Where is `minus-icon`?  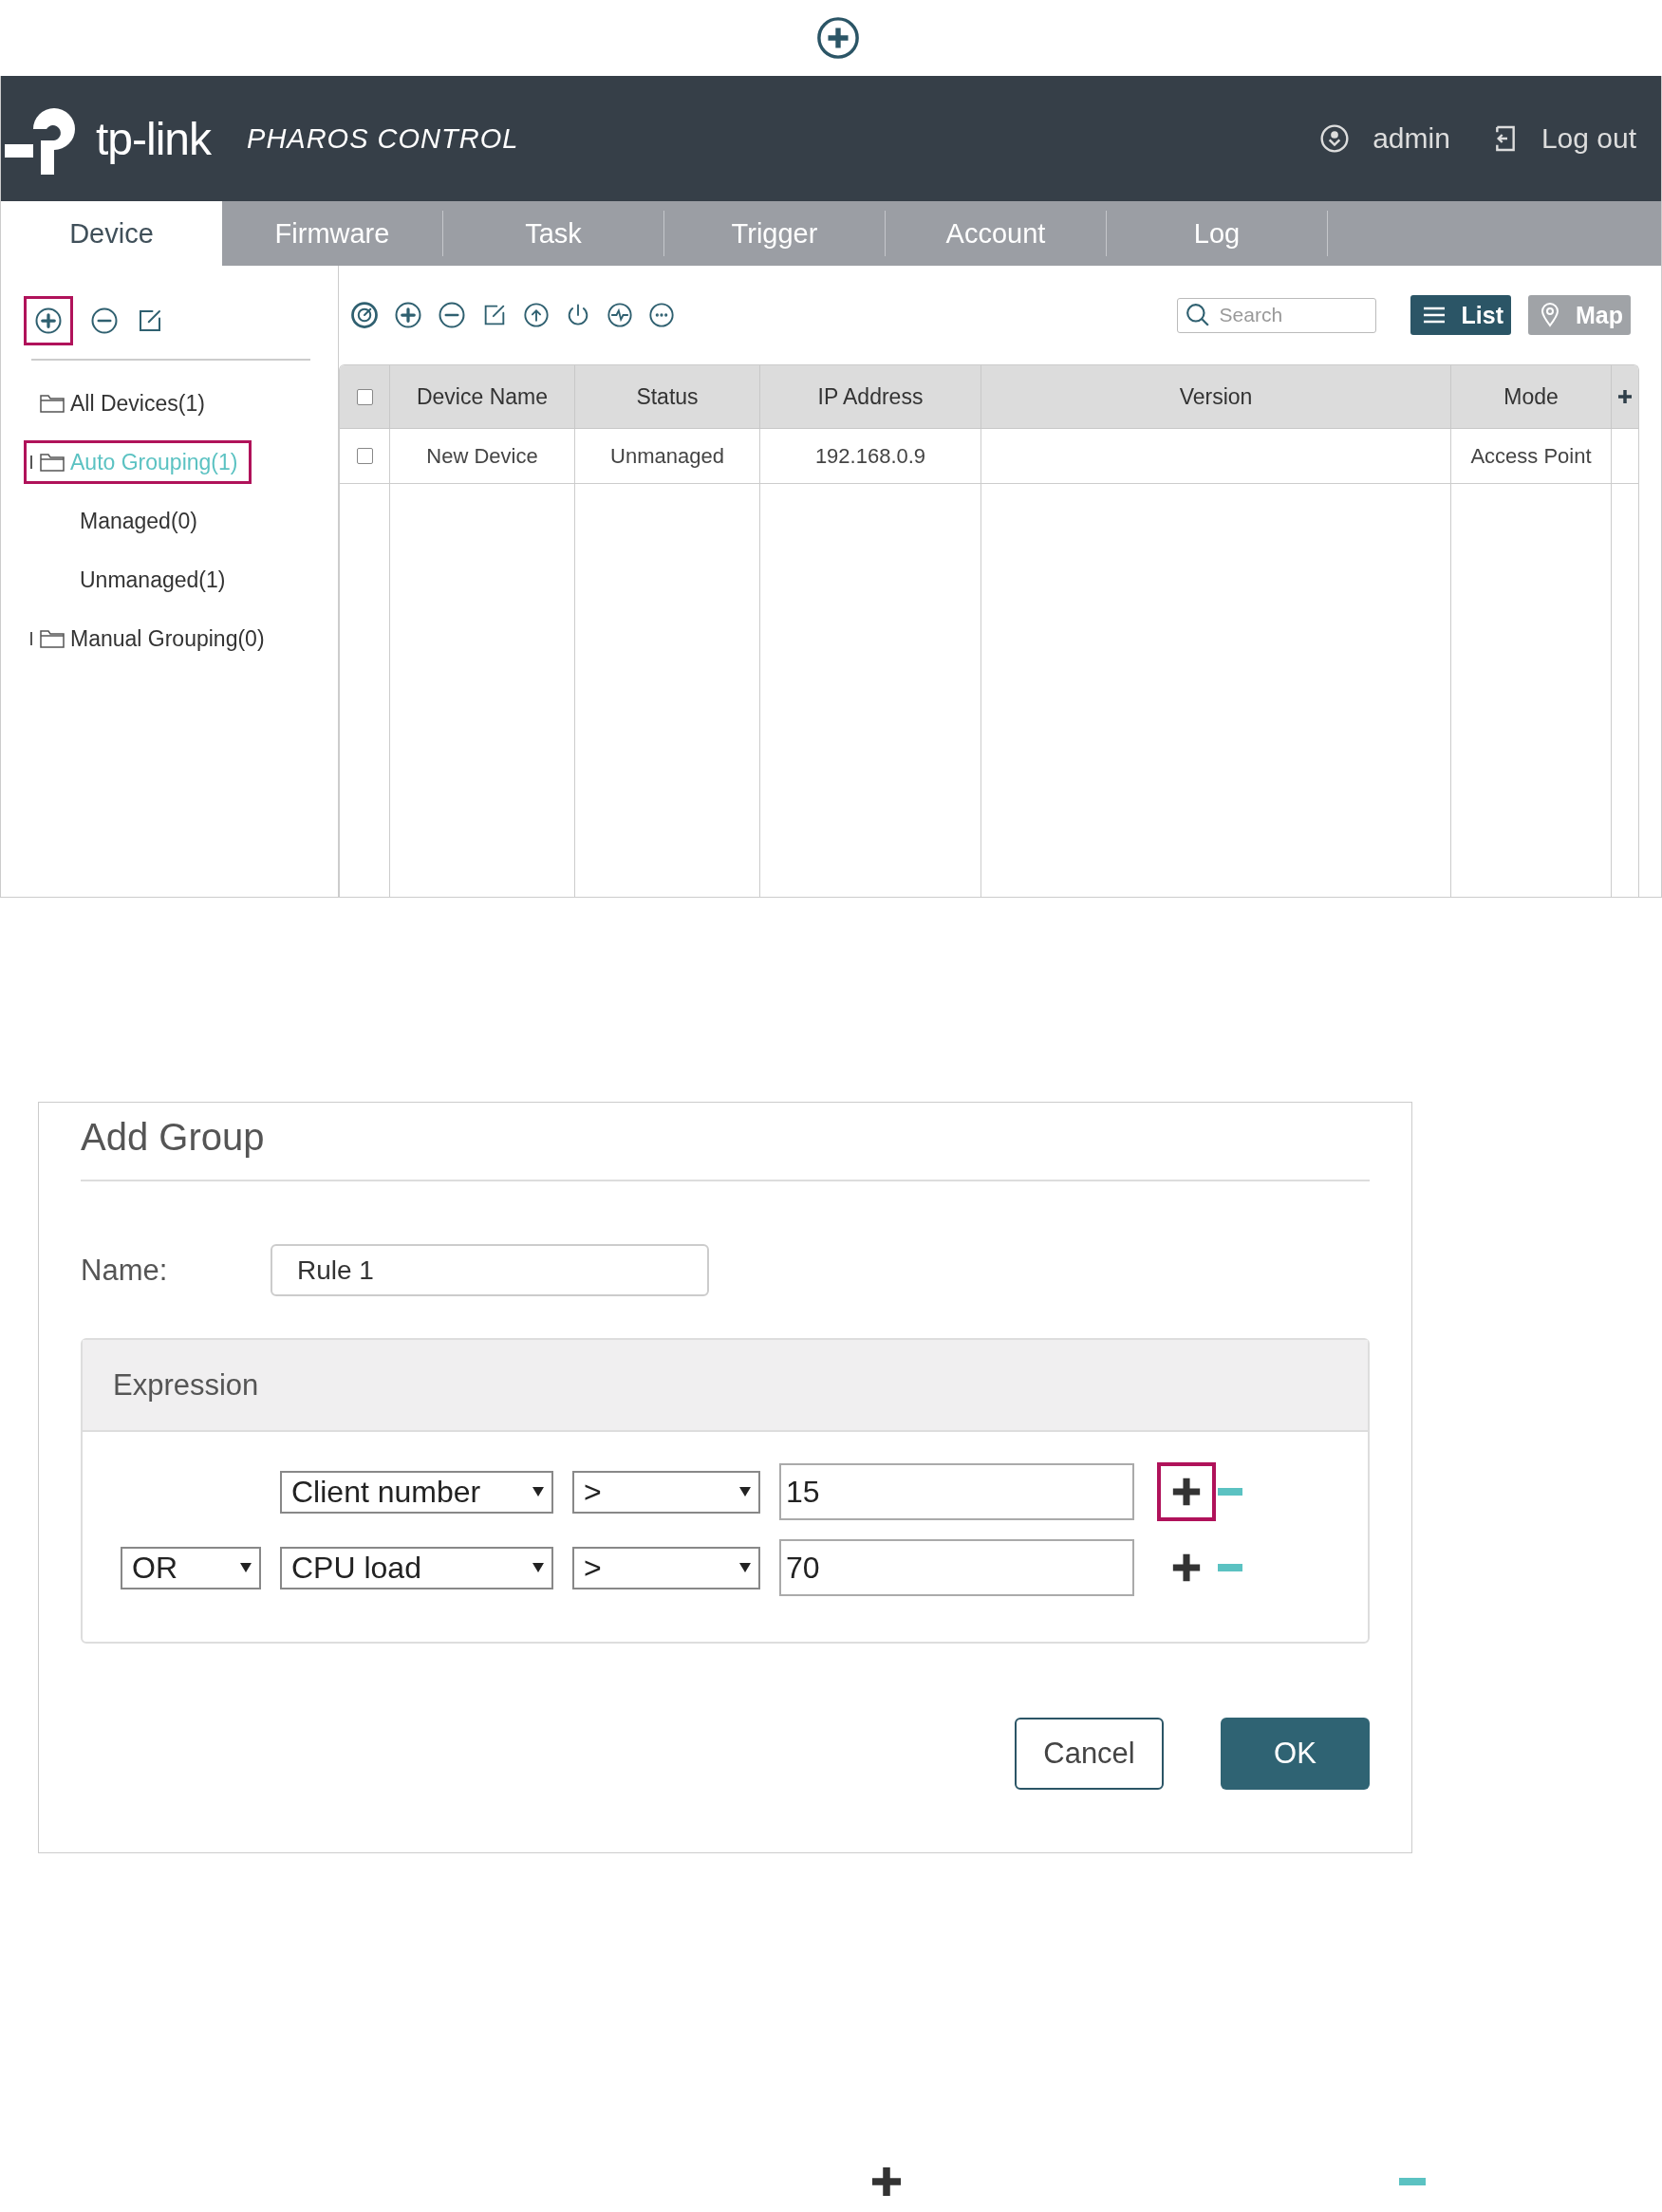 minus-icon is located at coordinates (1412, 2181).